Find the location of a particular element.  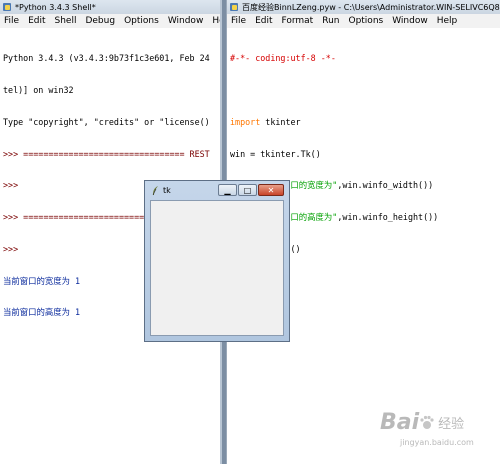

python-icon is located at coordinates (7, 7).